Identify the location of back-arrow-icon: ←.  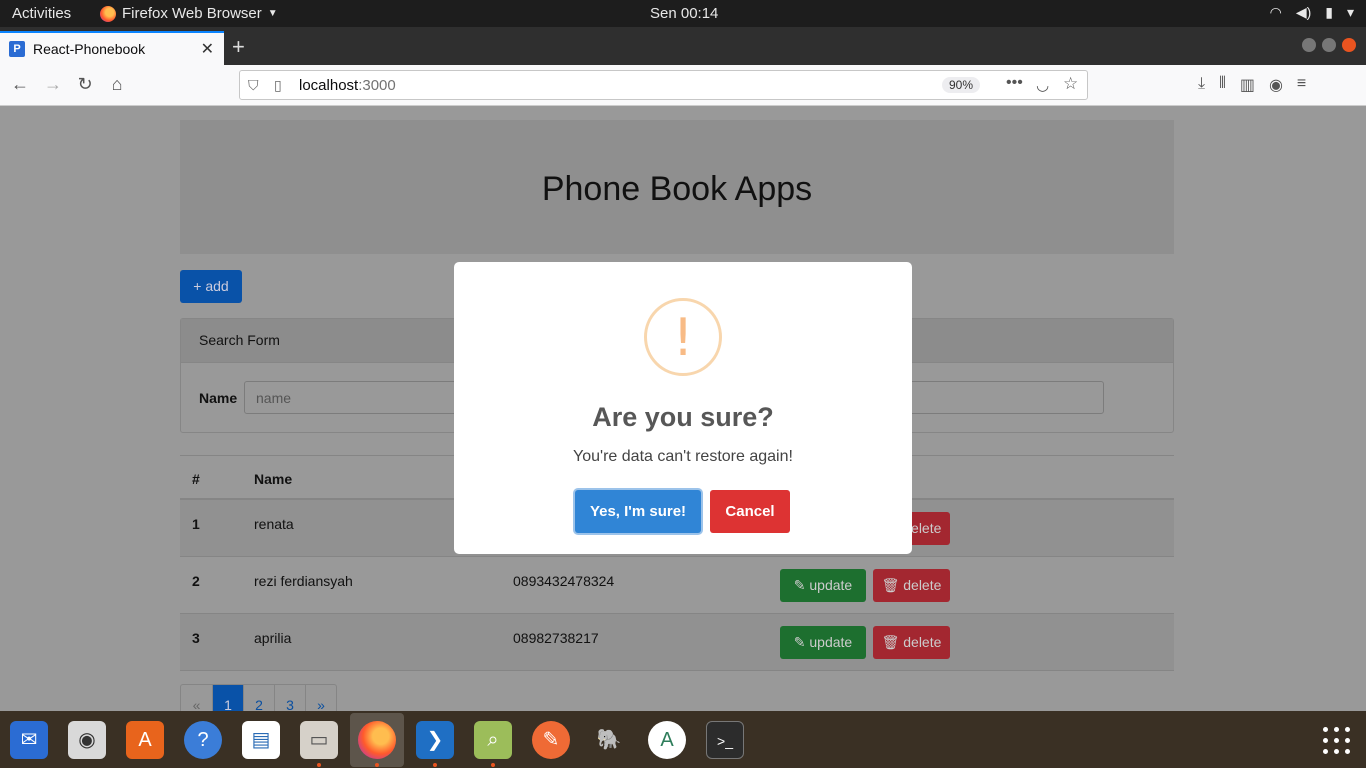
(20, 84).